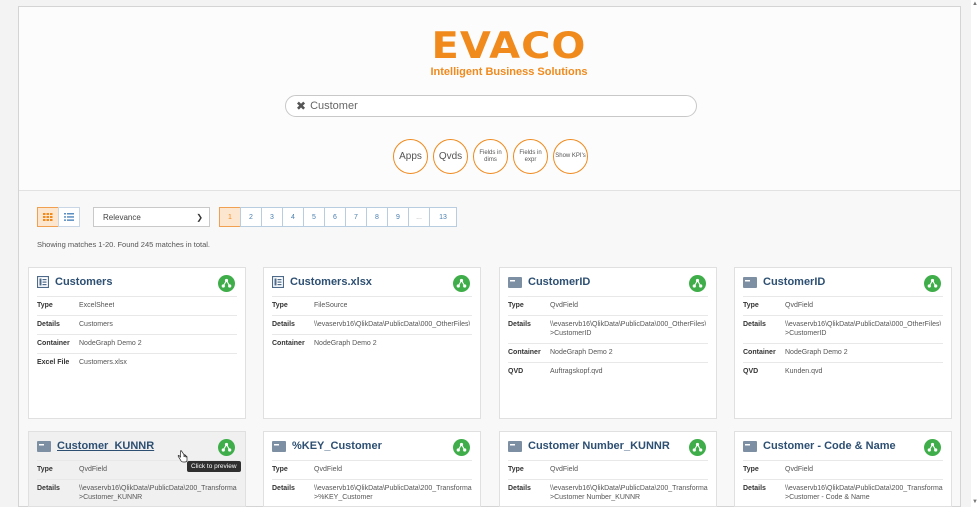 The width and height of the screenshot is (979, 507). I want to click on sort-selected-value: Relevance, so click(122, 217).